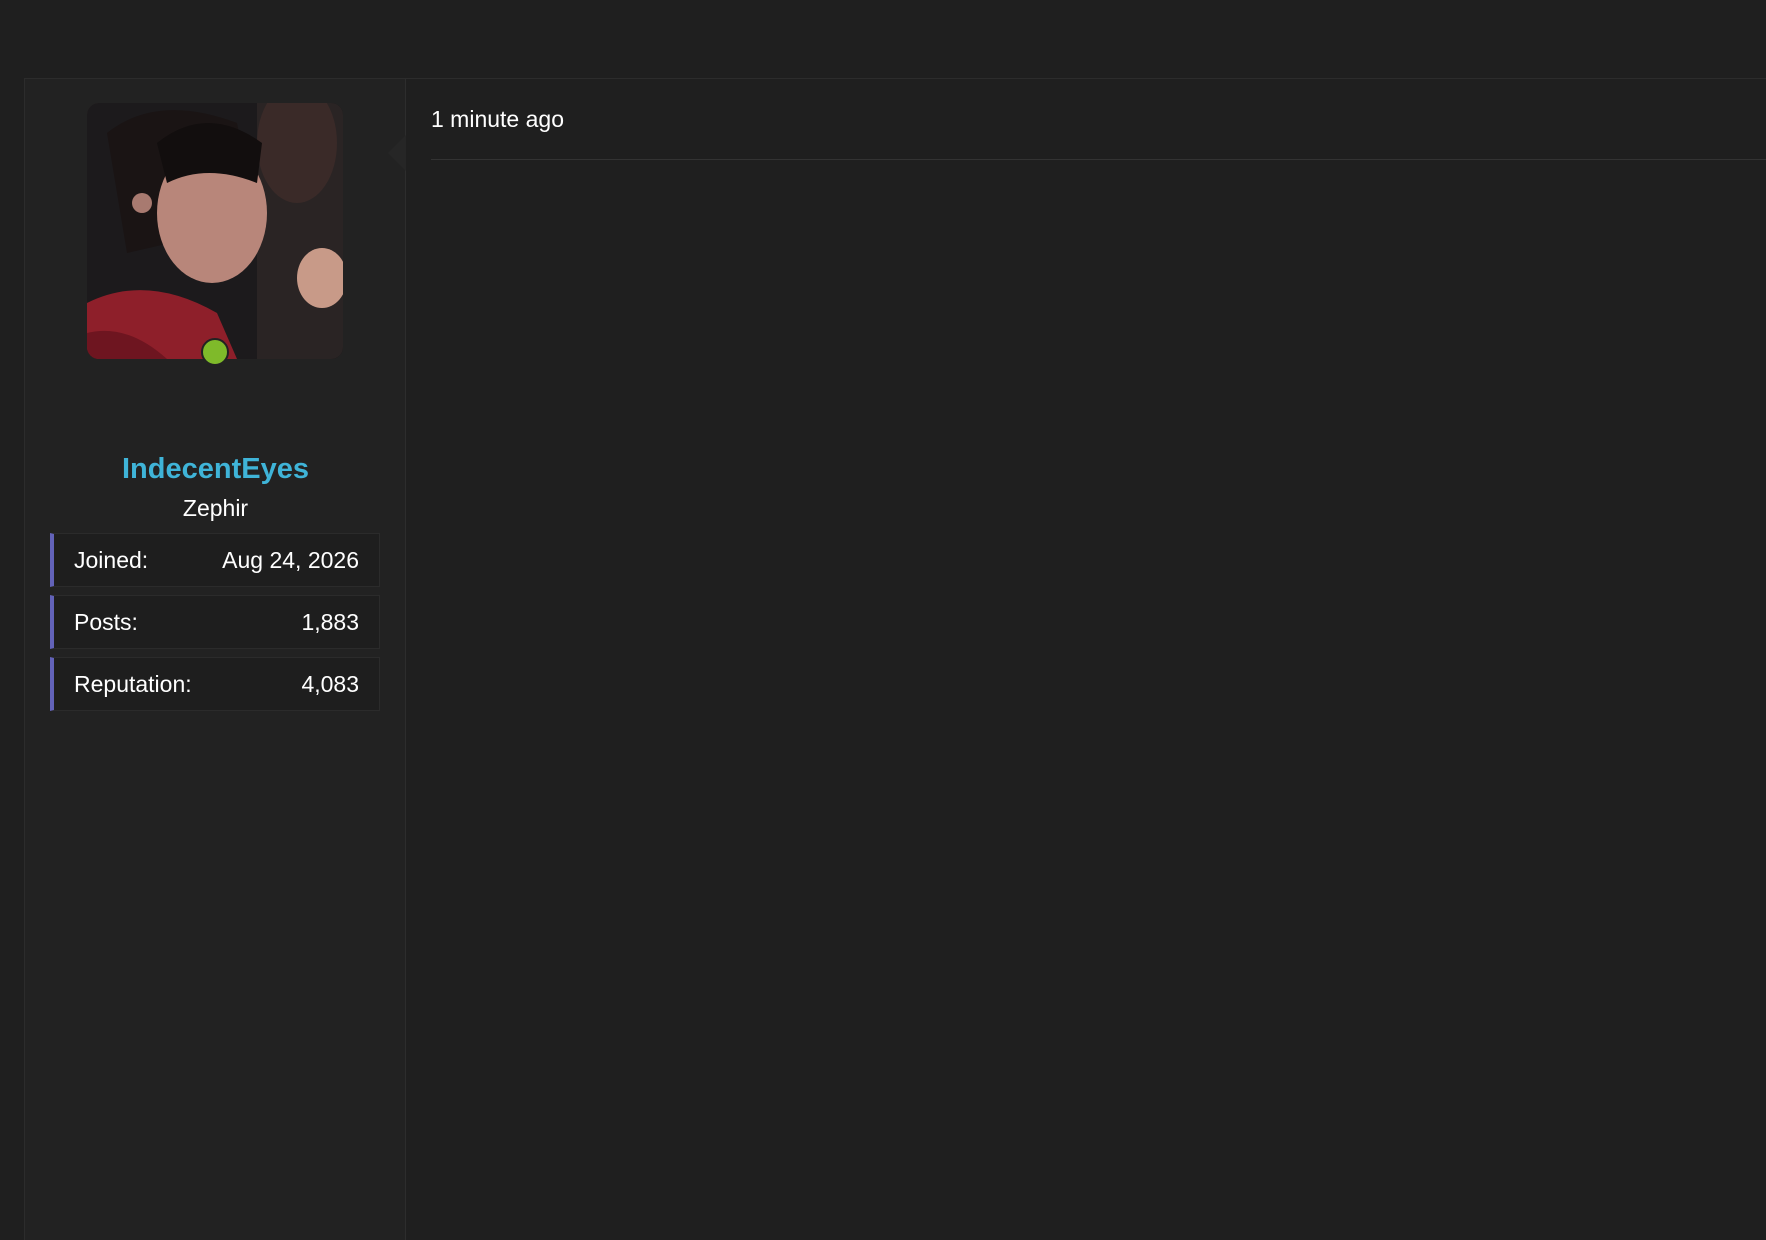 This screenshot has height=1240, width=1766. What do you see at coordinates (215, 352) in the screenshot?
I see `online-status-indicator` at bounding box center [215, 352].